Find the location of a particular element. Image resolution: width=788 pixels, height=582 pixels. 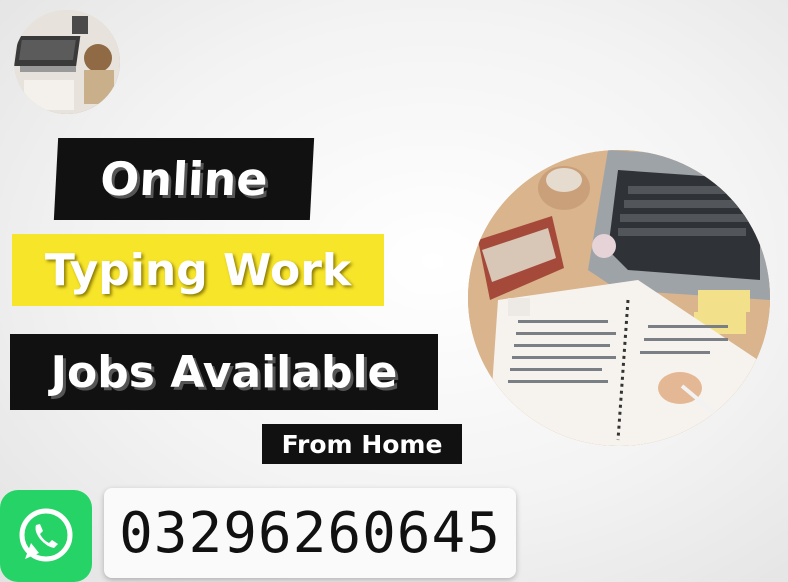

profile-photo is located at coordinates (67, 62).